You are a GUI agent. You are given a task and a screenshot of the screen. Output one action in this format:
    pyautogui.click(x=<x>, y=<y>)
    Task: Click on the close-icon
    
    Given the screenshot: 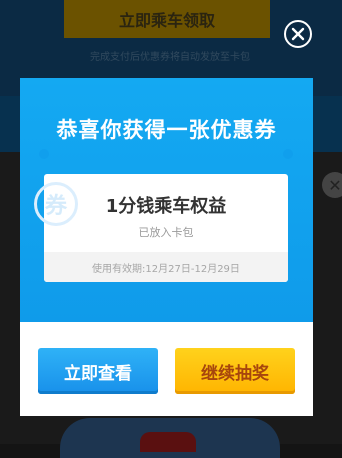 What is the action you would take?
    pyautogui.click(x=298, y=34)
    